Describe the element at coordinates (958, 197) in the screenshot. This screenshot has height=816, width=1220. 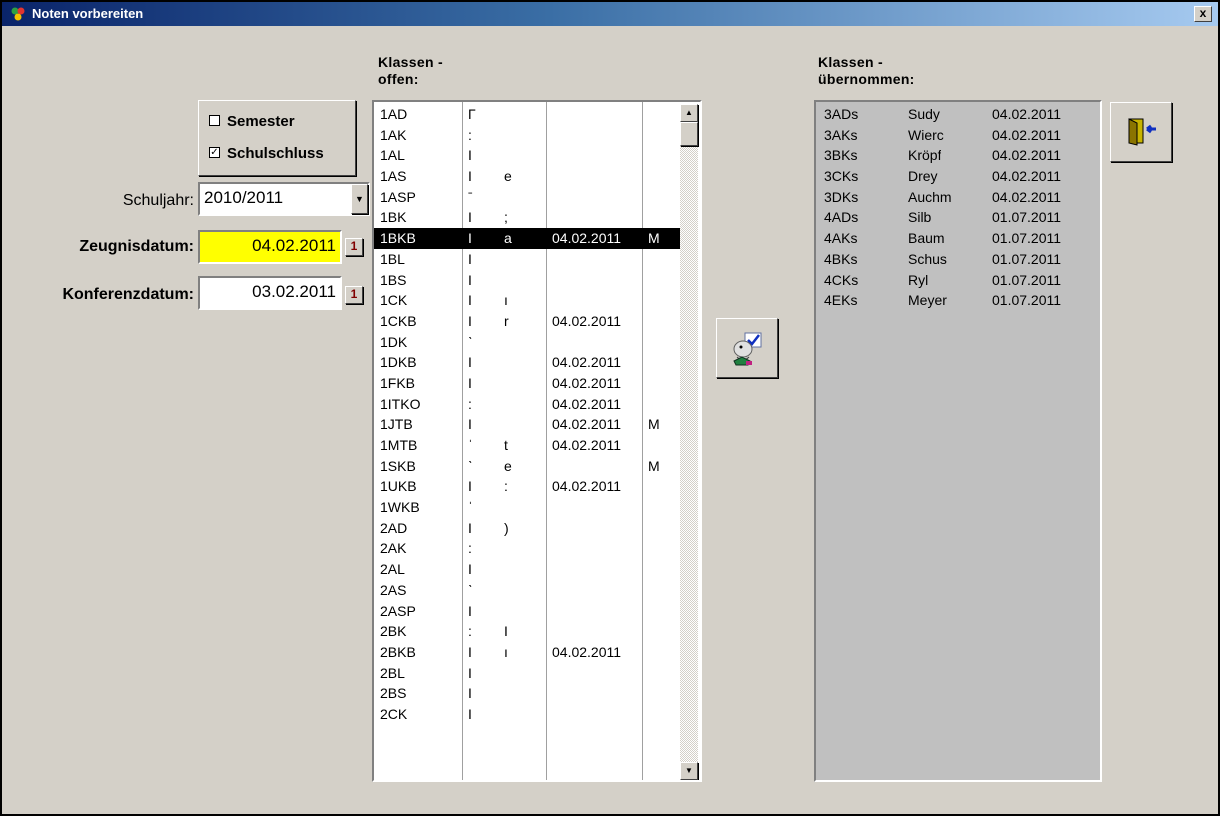
I see `done-class-row: 3DKs Auchm 04.02.2011` at that location.